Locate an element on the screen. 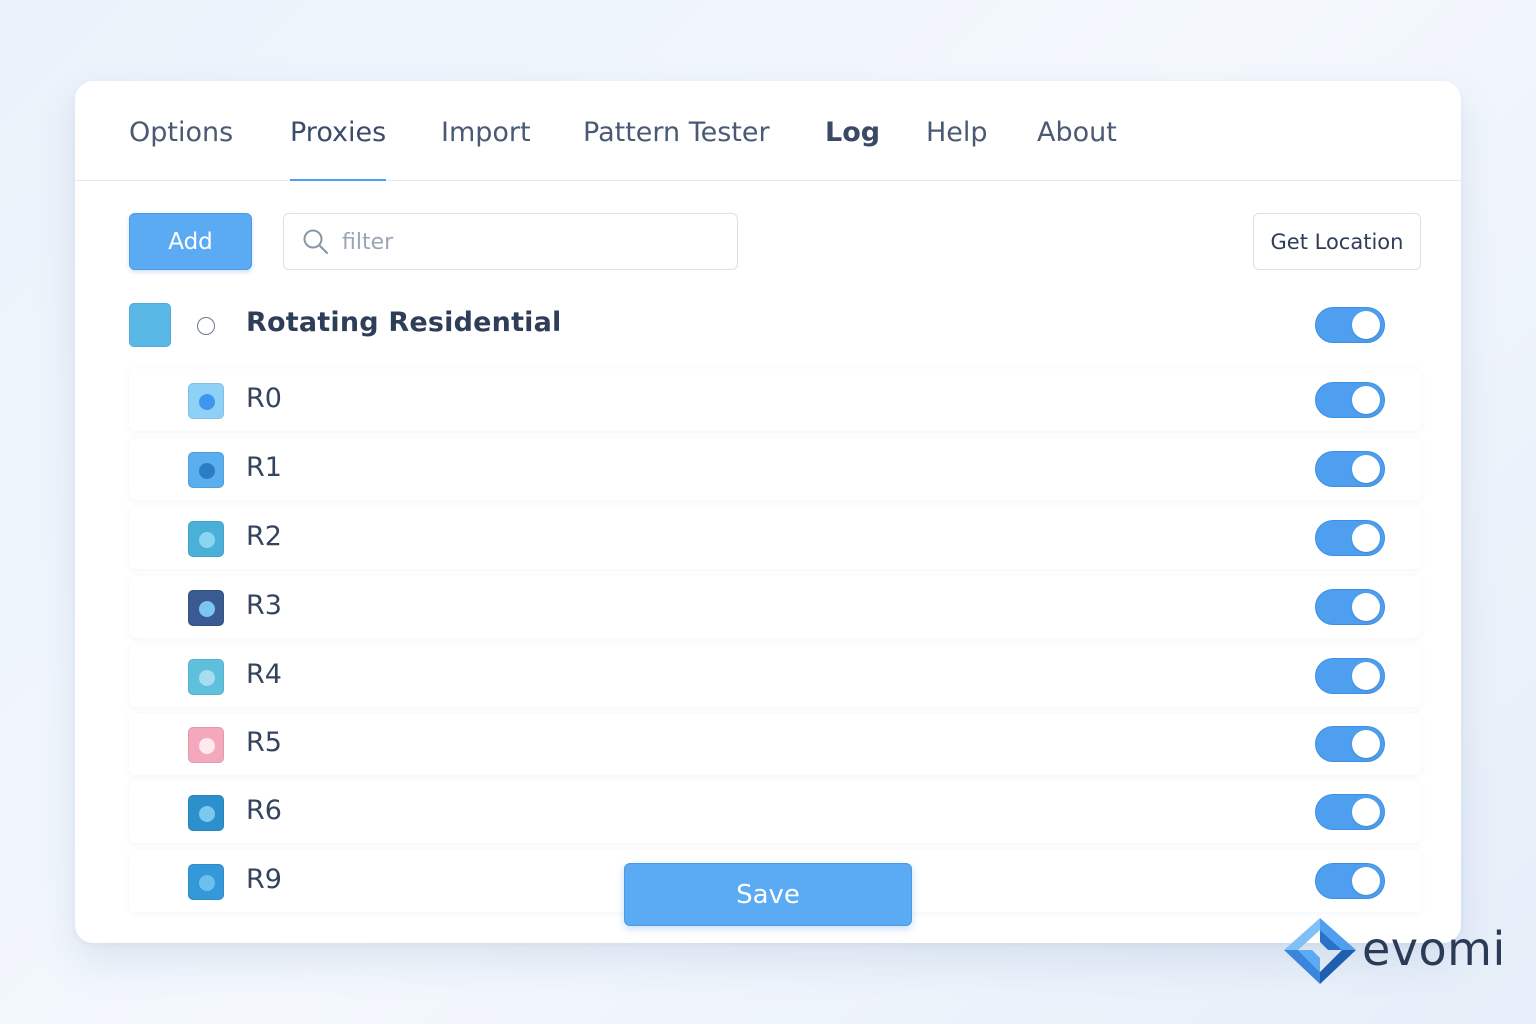 Image resolution: width=1536 pixels, height=1024 pixels. evomi-logo-icon is located at coordinates (1320, 951).